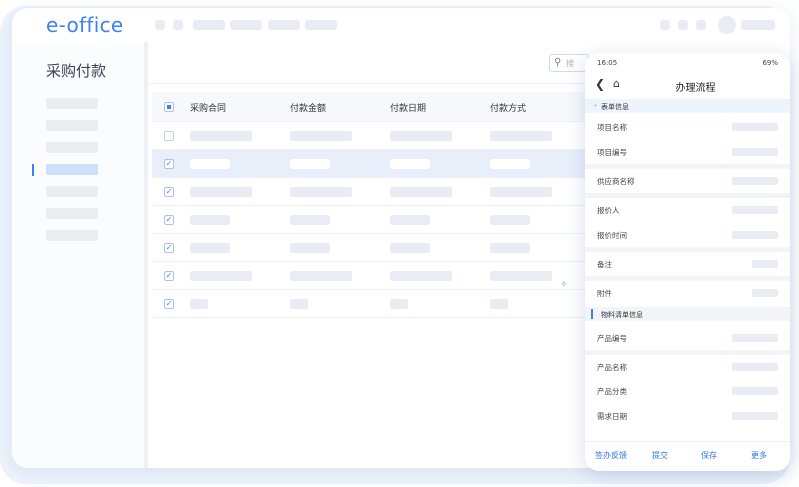 The image size is (799, 487). I want to click on field-label: 项目编号, so click(612, 152).